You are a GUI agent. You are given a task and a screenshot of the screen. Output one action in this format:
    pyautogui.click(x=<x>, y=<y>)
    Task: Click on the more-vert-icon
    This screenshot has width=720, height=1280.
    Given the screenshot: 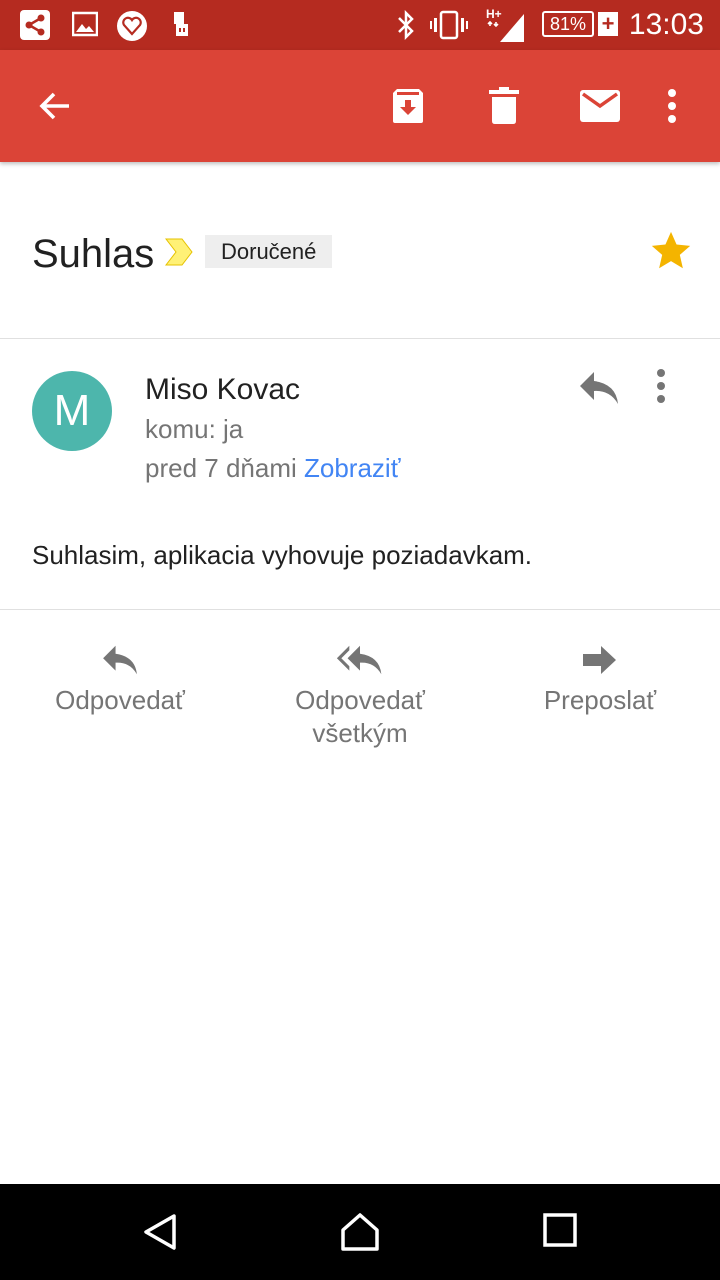 What is the action you would take?
    pyautogui.click(x=672, y=106)
    